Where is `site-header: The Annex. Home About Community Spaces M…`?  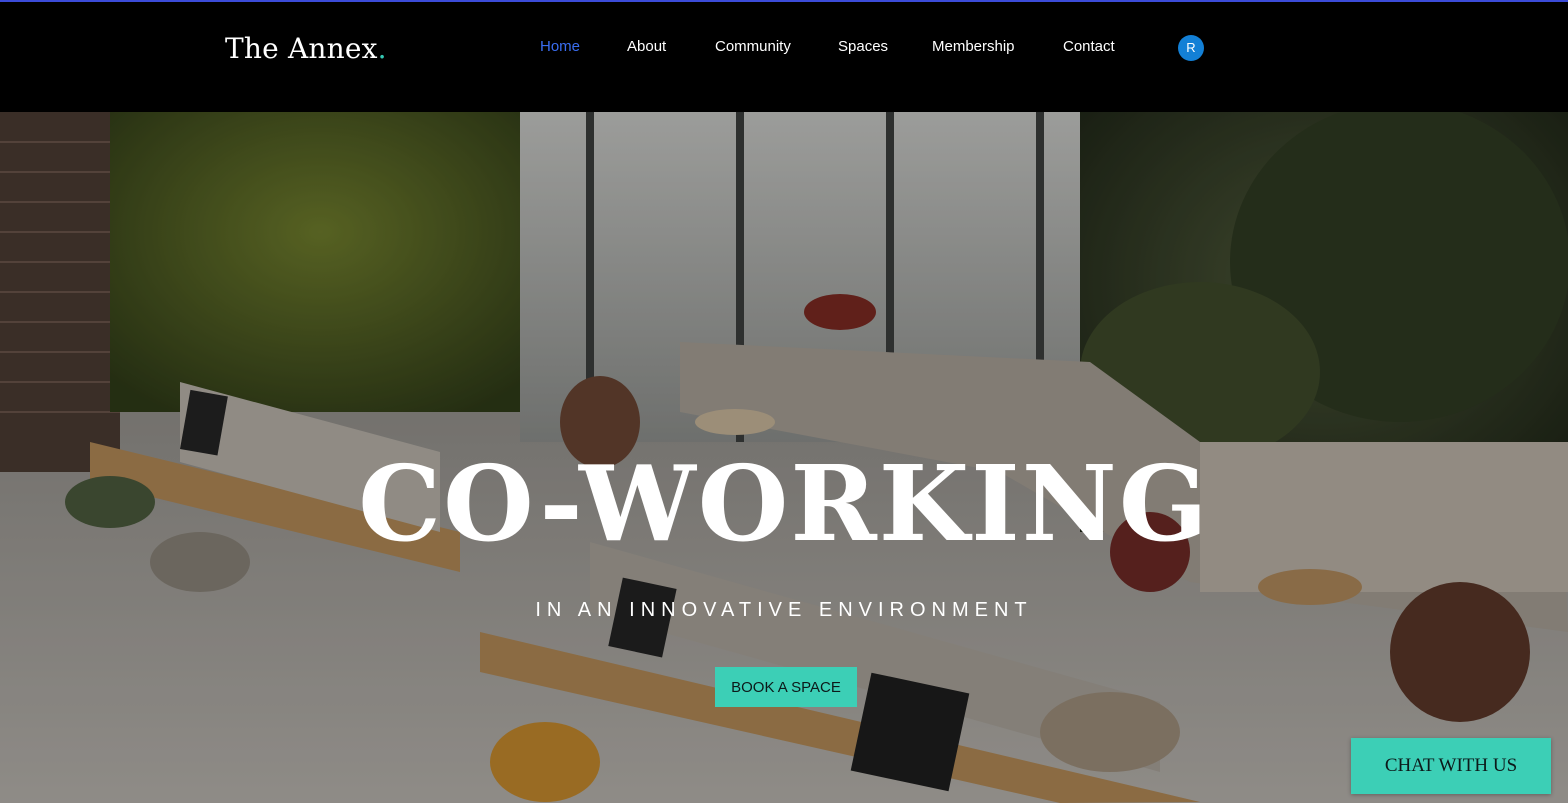
site-header: The Annex. Home About Community Spaces M… is located at coordinates (784, 57).